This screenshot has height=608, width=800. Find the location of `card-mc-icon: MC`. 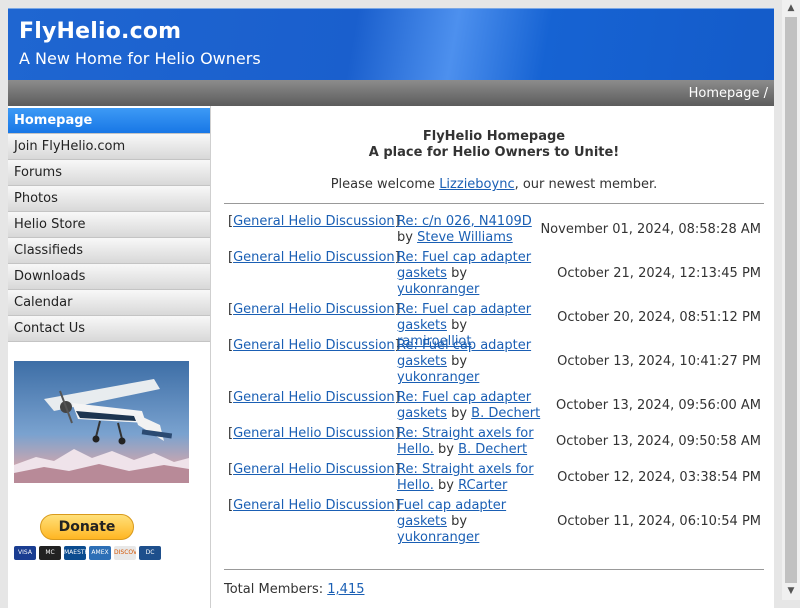

card-mc-icon: MC is located at coordinates (50, 553).